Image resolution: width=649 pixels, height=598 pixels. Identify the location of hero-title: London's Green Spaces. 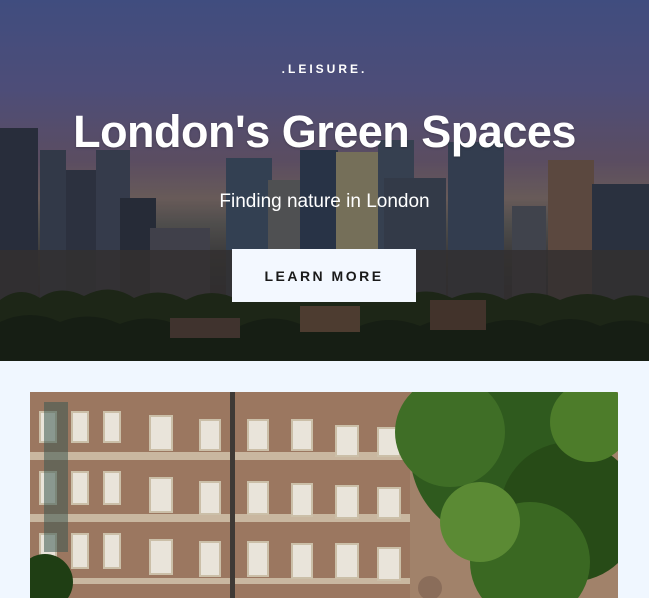
(324, 131).